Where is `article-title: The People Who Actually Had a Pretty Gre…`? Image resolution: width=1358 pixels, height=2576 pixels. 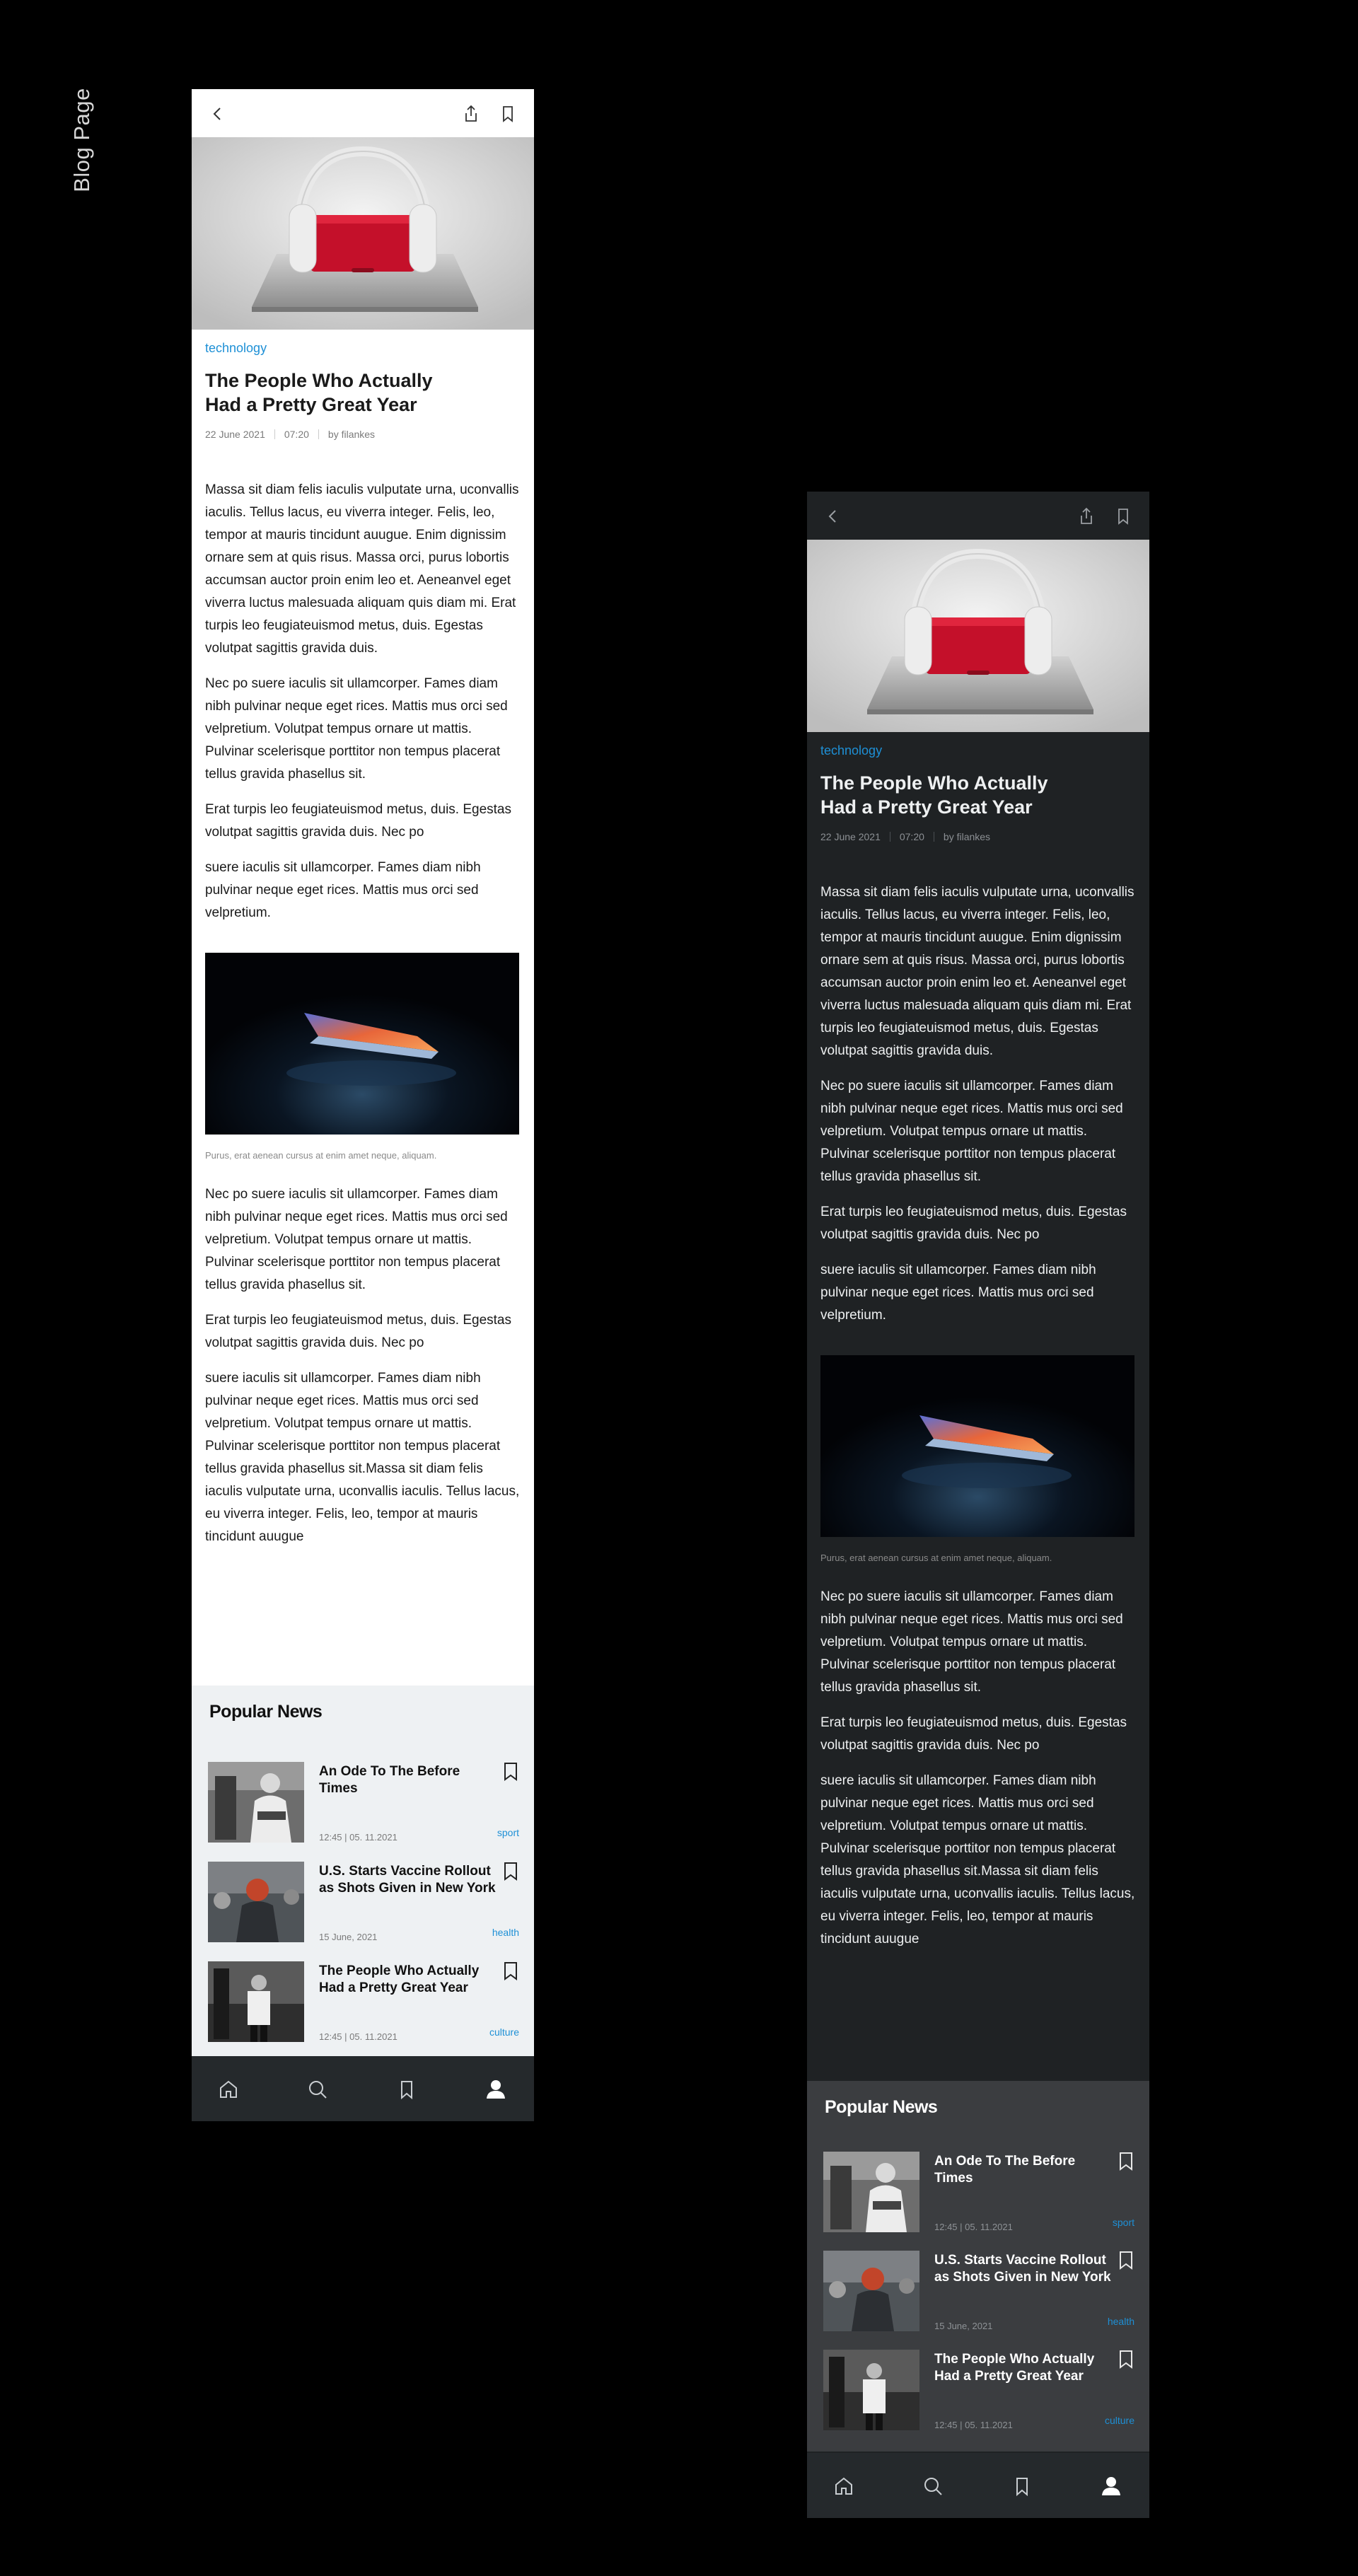
article-title: The People Who Actually Had a Pretty Gre… is located at coordinates (319, 392).